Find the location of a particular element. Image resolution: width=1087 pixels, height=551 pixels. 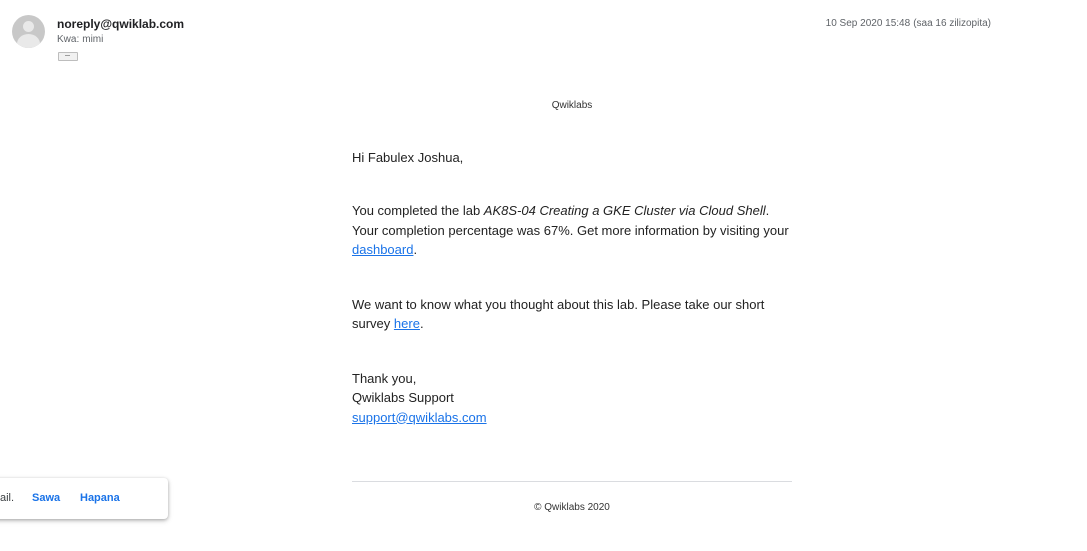

sender-avatar is located at coordinates (28, 31).